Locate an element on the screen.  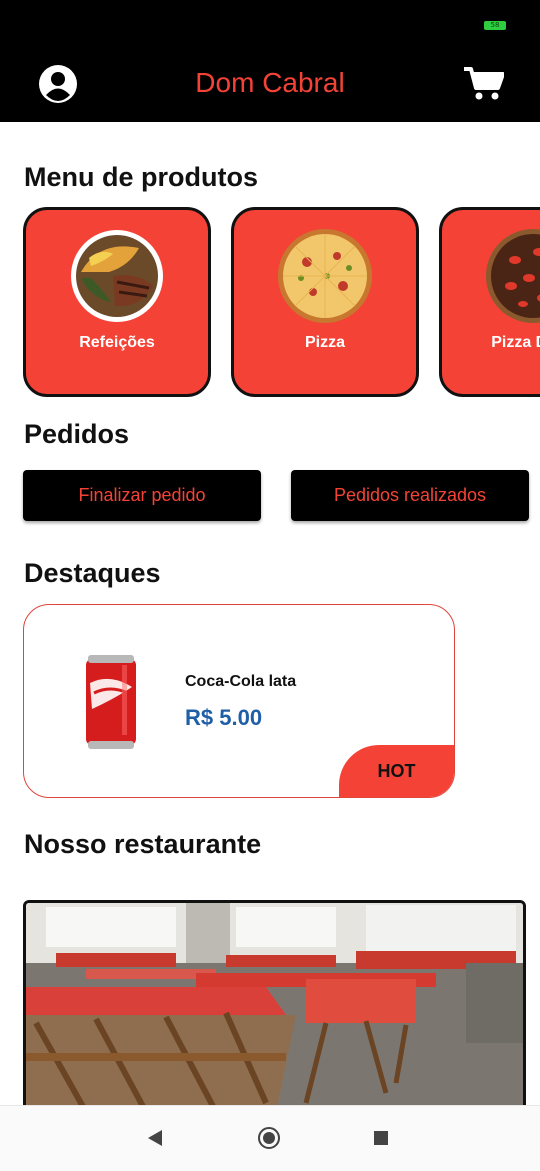
back-icon is located at coordinates (155, 1138).